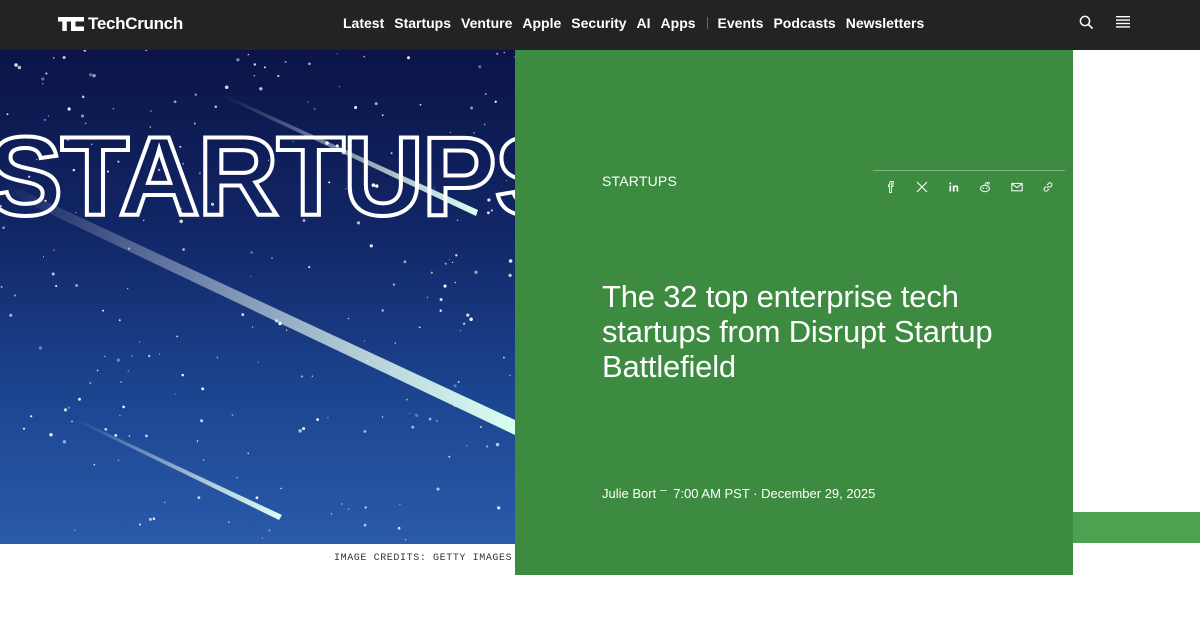 The width and height of the screenshot is (1200, 633). What do you see at coordinates (1048, 187) in the screenshot?
I see `link-icon` at bounding box center [1048, 187].